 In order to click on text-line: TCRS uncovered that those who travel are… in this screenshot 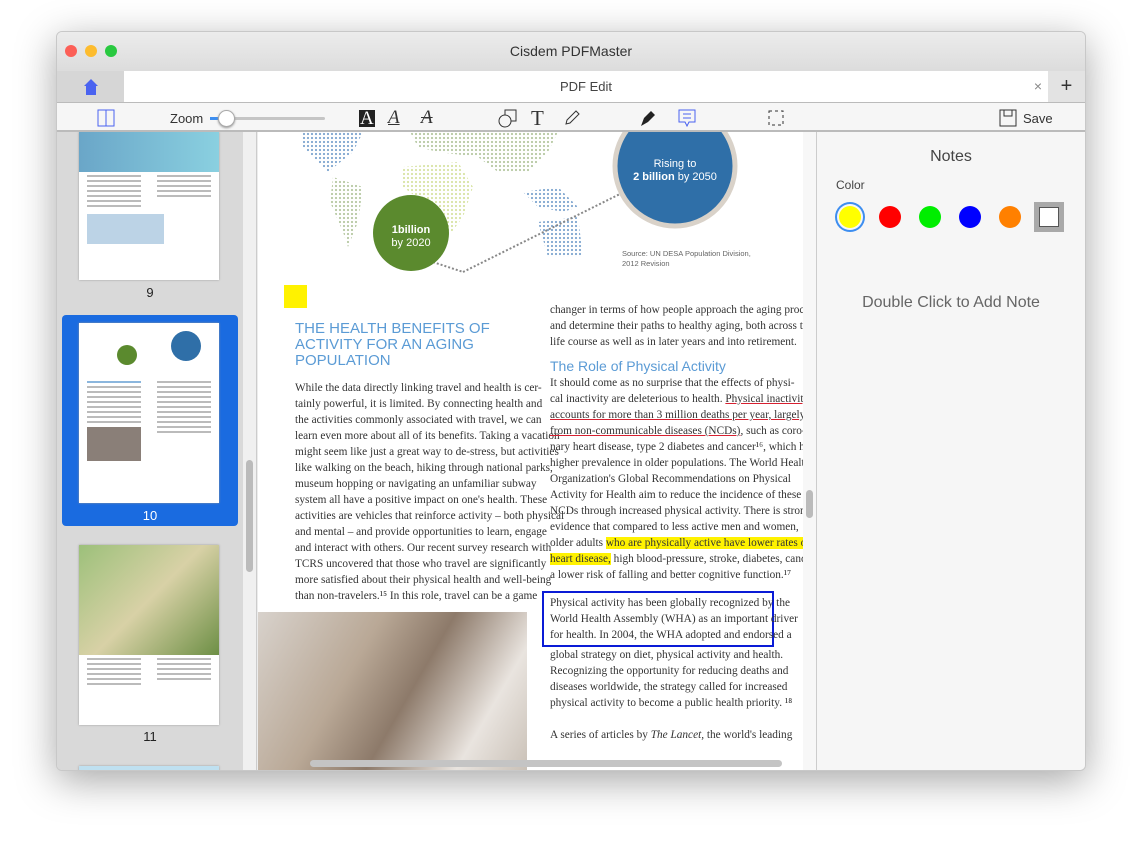, I will do `click(421, 564)`.